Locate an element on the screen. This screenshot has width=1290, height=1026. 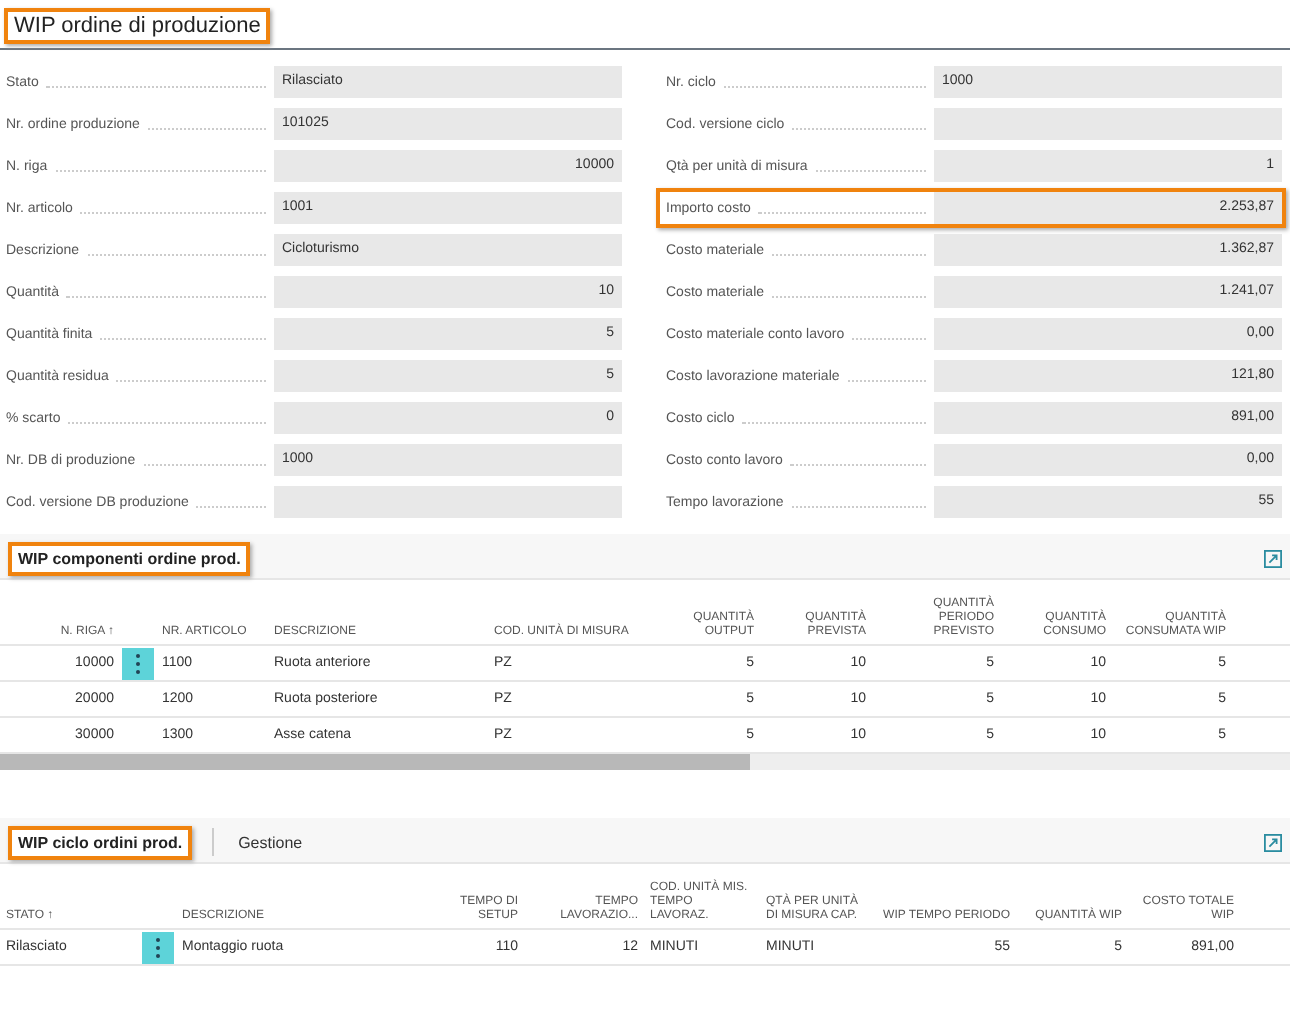
section-title: WIP componenti ordine prod. is located at coordinates (129, 558).